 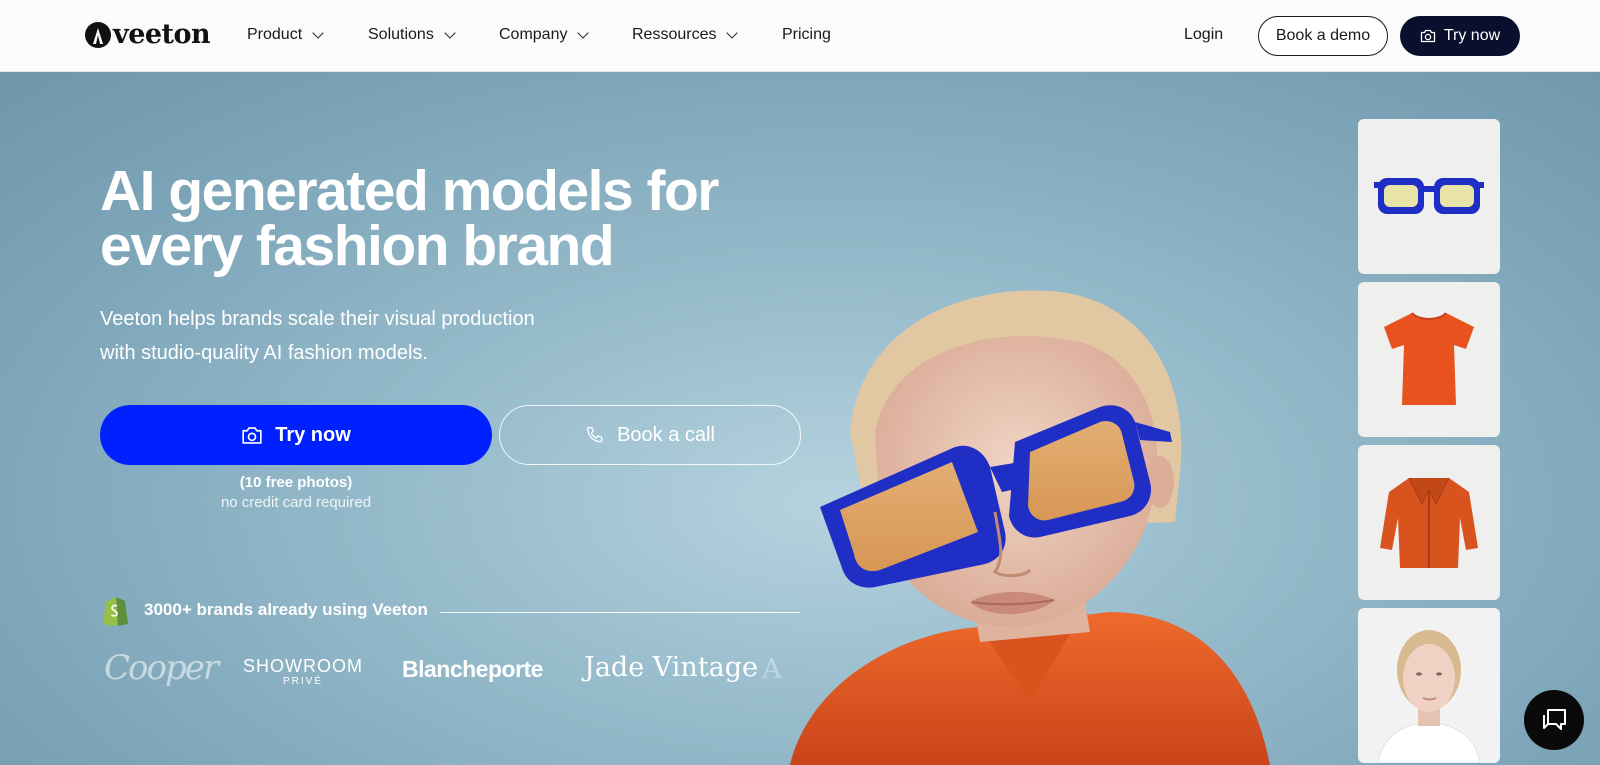 I want to click on nav-solutions: Solutions, so click(x=412, y=35).